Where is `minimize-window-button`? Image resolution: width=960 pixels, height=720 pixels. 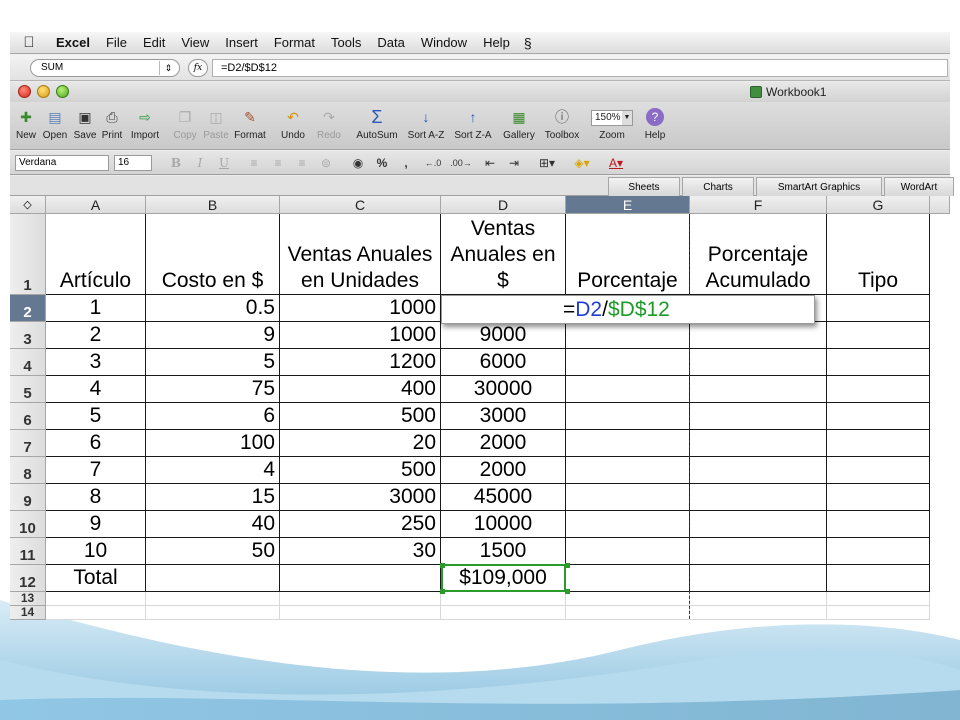 minimize-window-button is located at coordinates (43, 91).